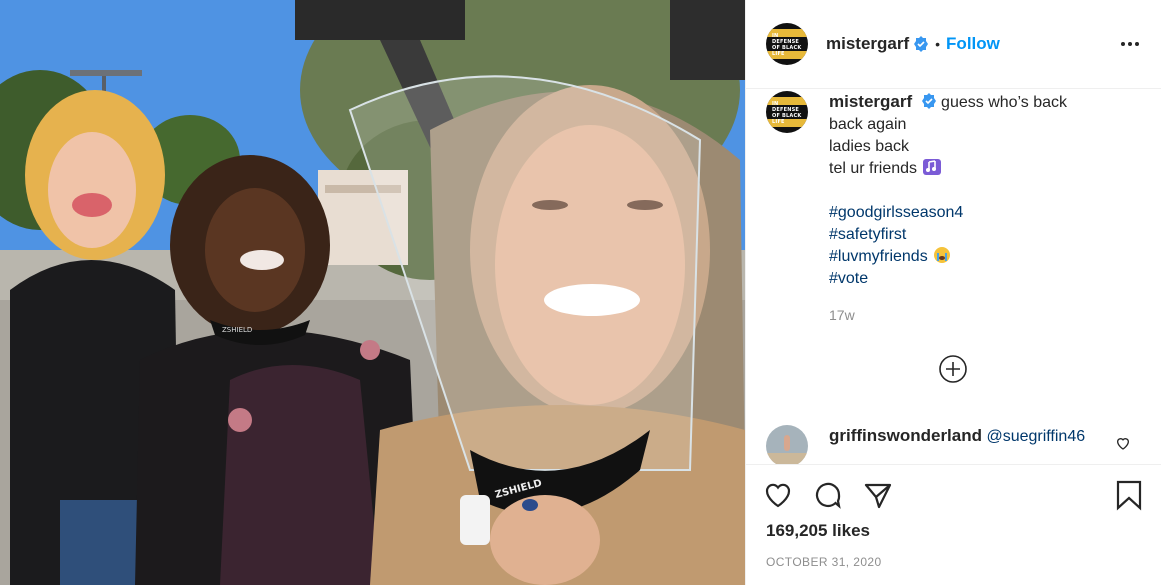 This screenshot has width=1161, height=585. I want to click on avatar-text: IN DEFENSE OF BLACK LIFE, so click(787, 45).